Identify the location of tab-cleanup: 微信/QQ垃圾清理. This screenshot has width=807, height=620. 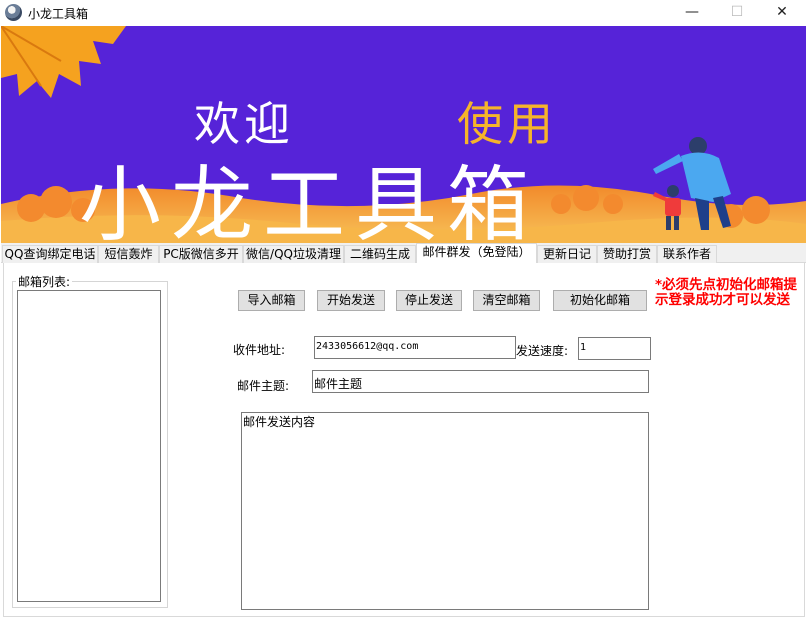
(293, 254).